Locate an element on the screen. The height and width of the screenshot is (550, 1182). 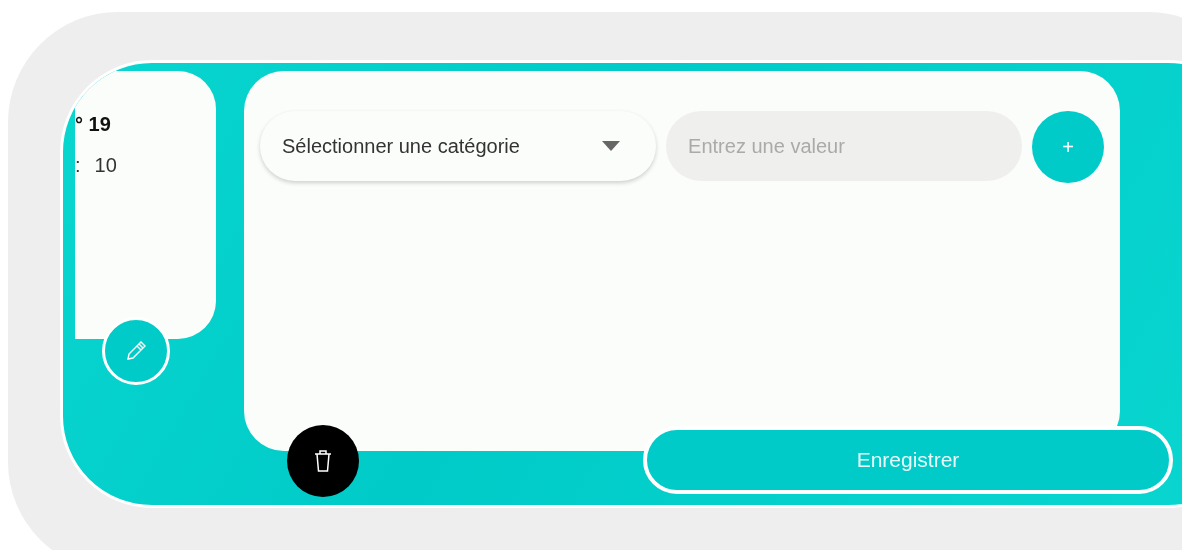
save-button: Enregistrer is located at coordinates (908, 460).